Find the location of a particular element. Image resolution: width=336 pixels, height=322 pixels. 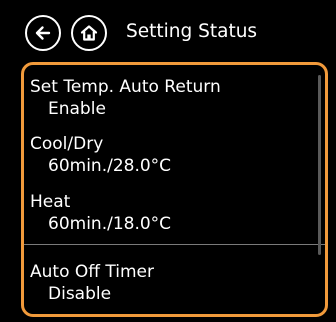

setting-value: Enable is located at coordinates (77, 109).